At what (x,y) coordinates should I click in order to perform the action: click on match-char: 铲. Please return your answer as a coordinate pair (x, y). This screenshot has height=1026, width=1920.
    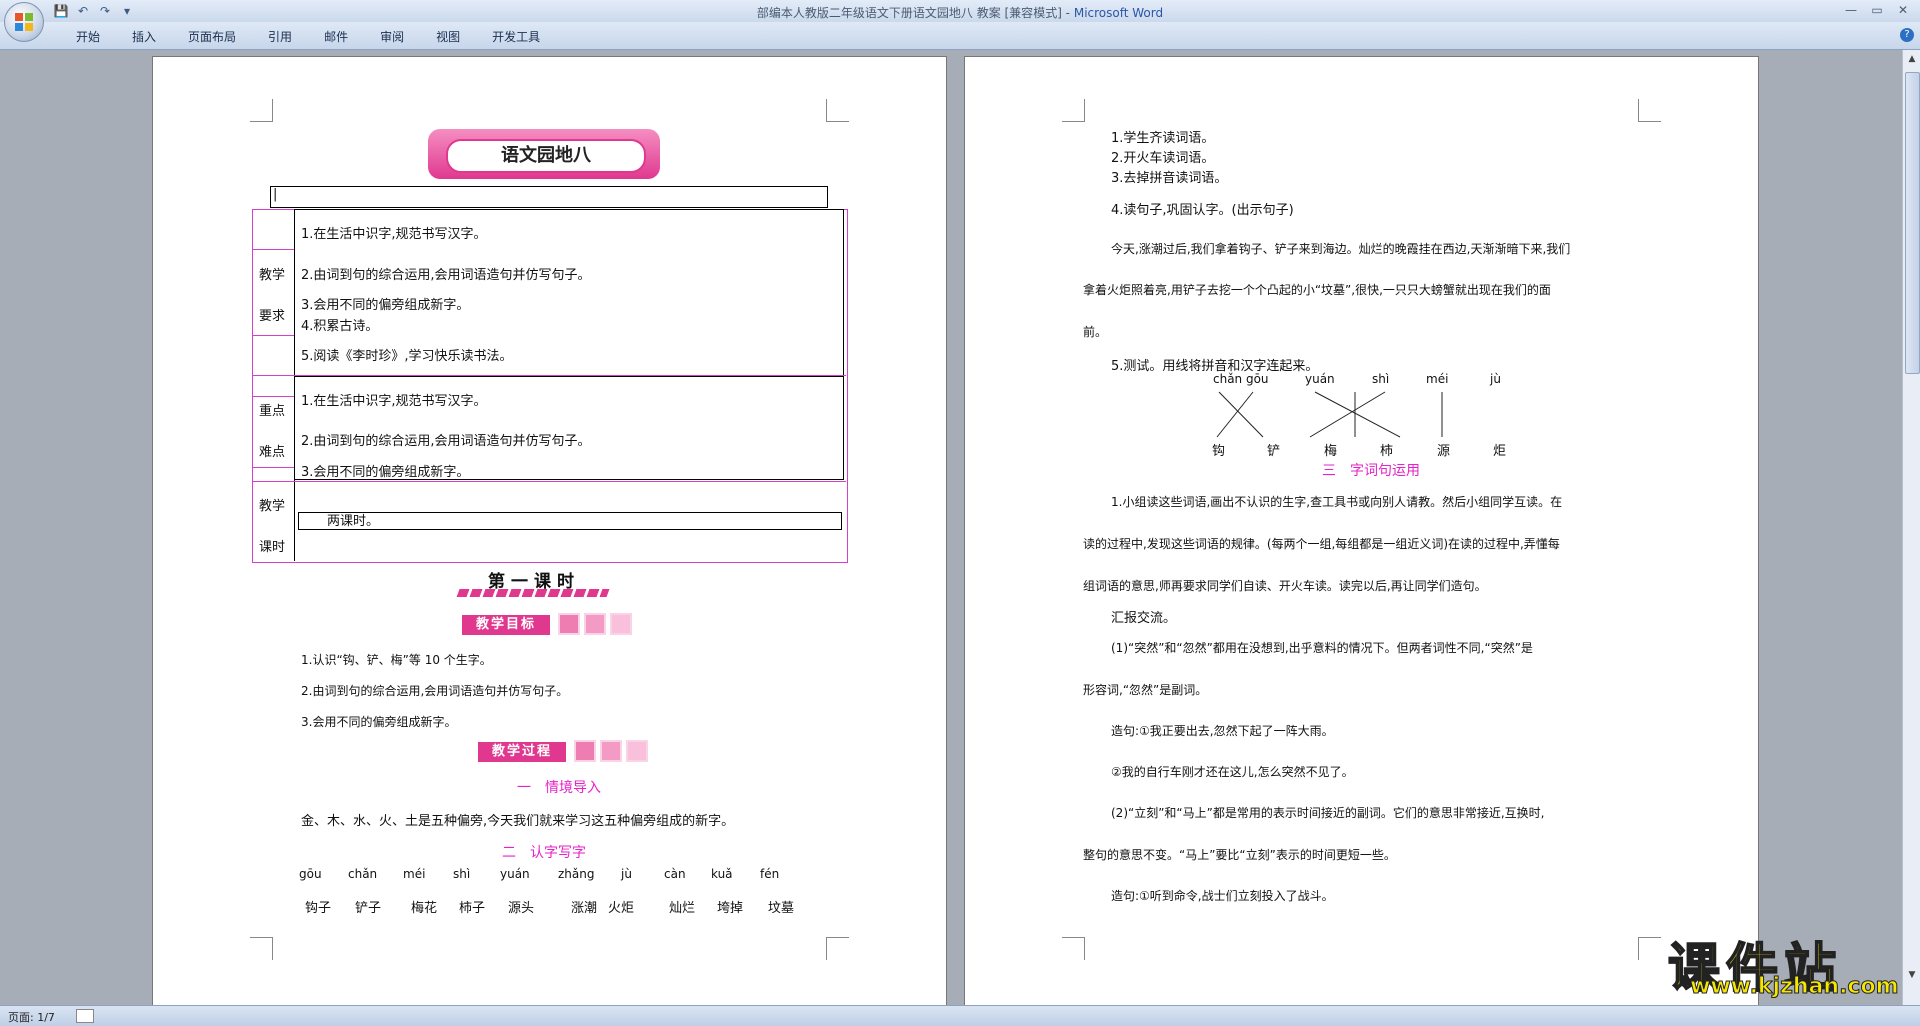
    Looking at the image, I should click on (1274, 451).